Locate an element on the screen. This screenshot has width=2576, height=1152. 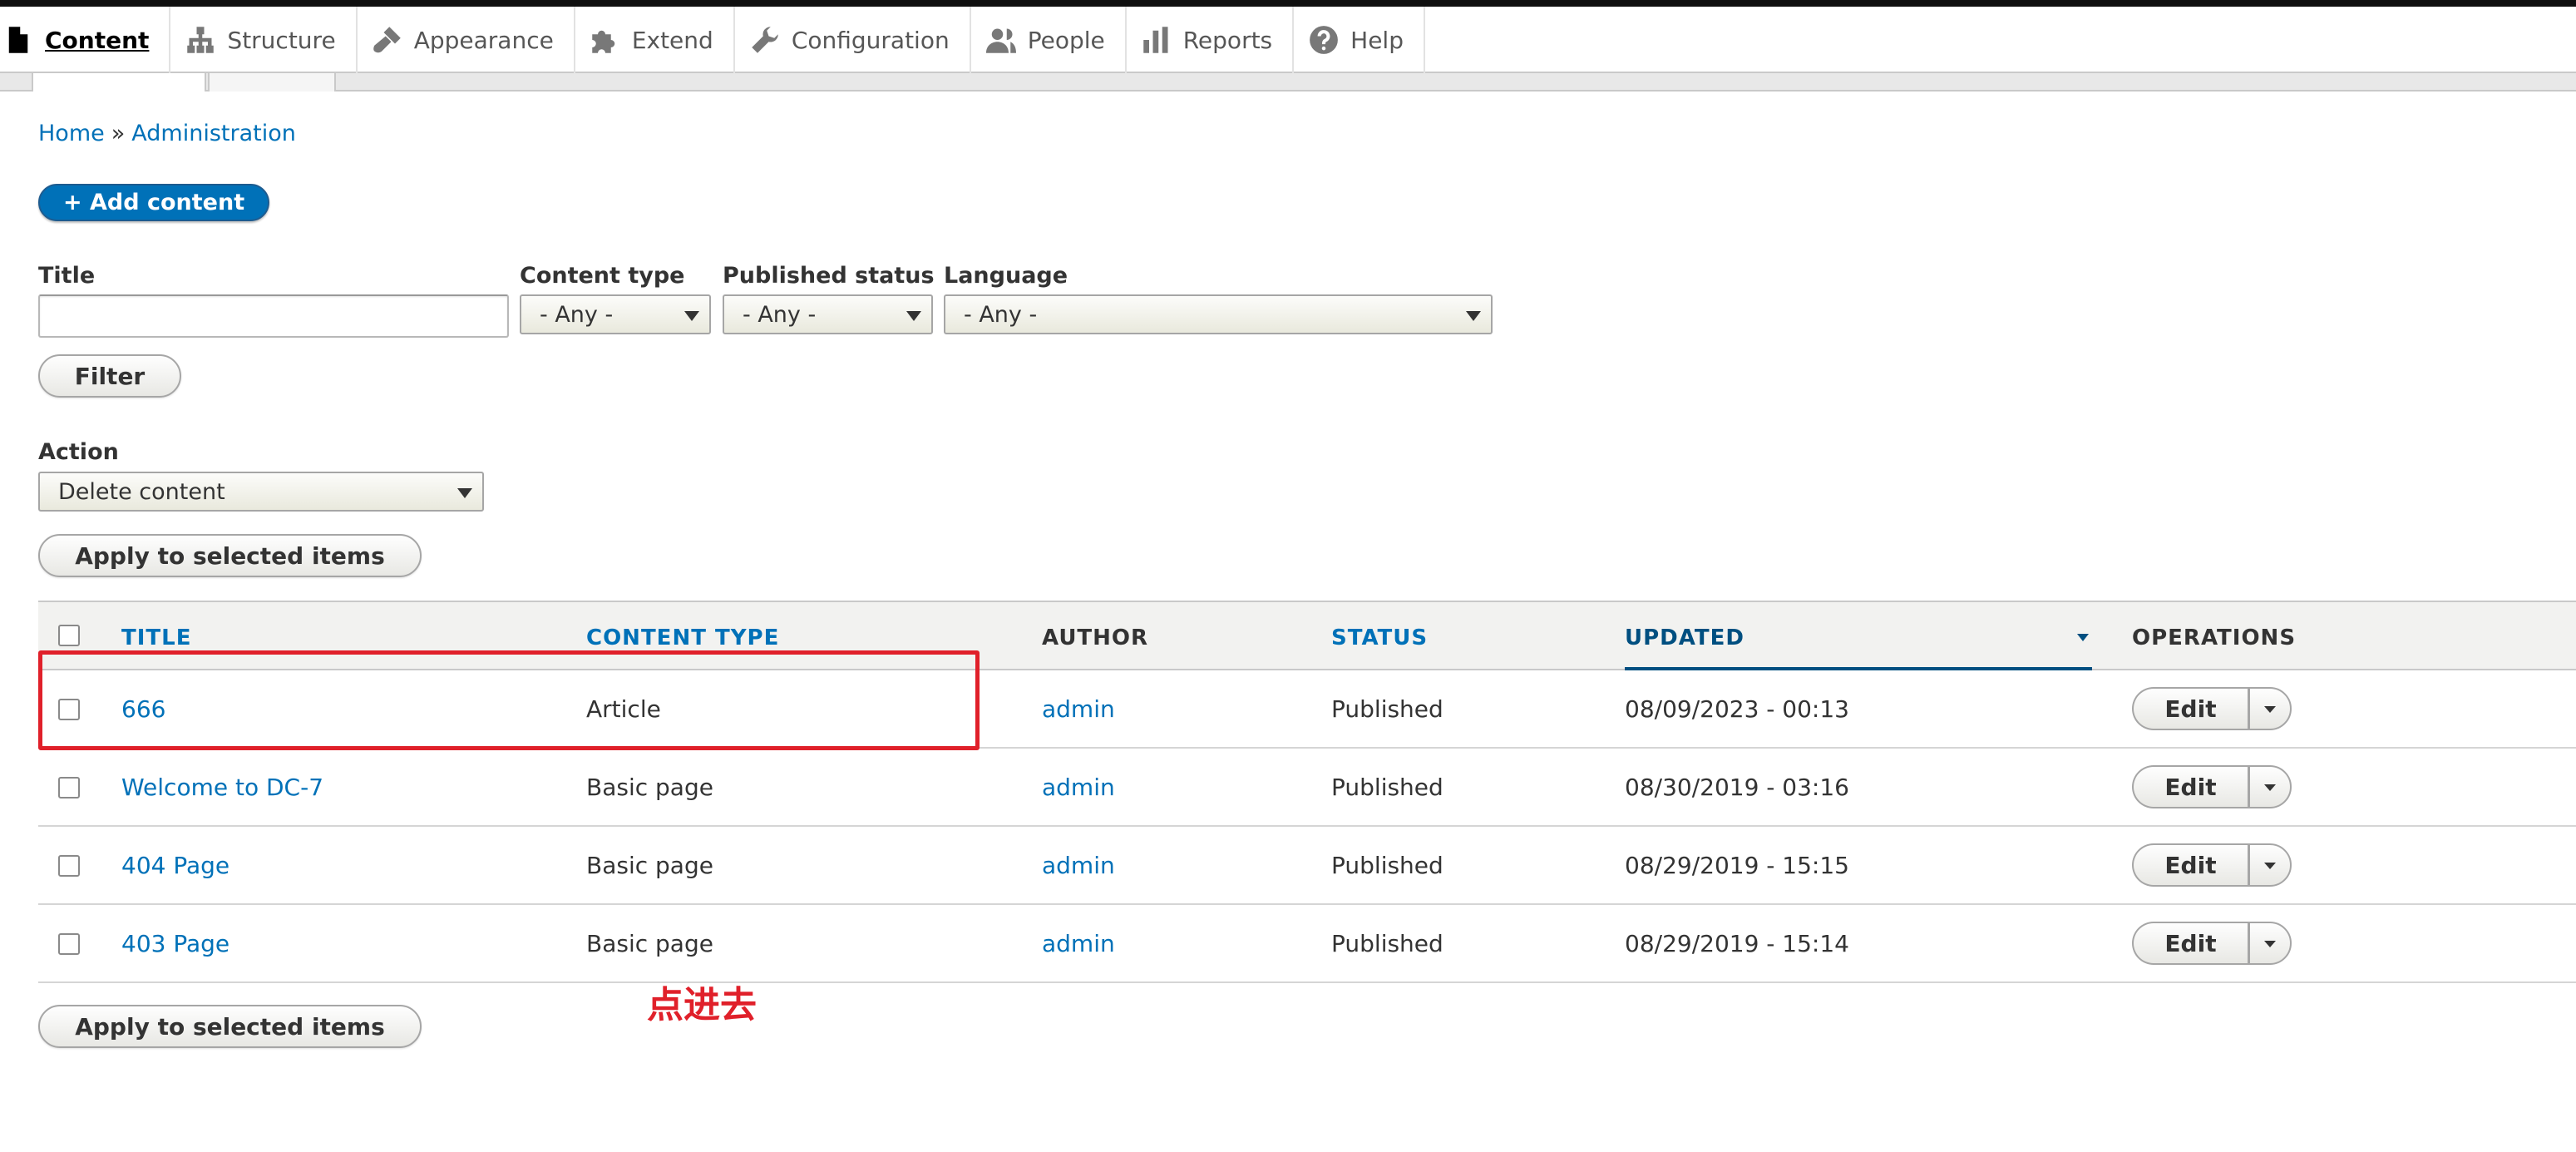
breadcrumb-administration-link: Administration is located at coordinates (213, 134).